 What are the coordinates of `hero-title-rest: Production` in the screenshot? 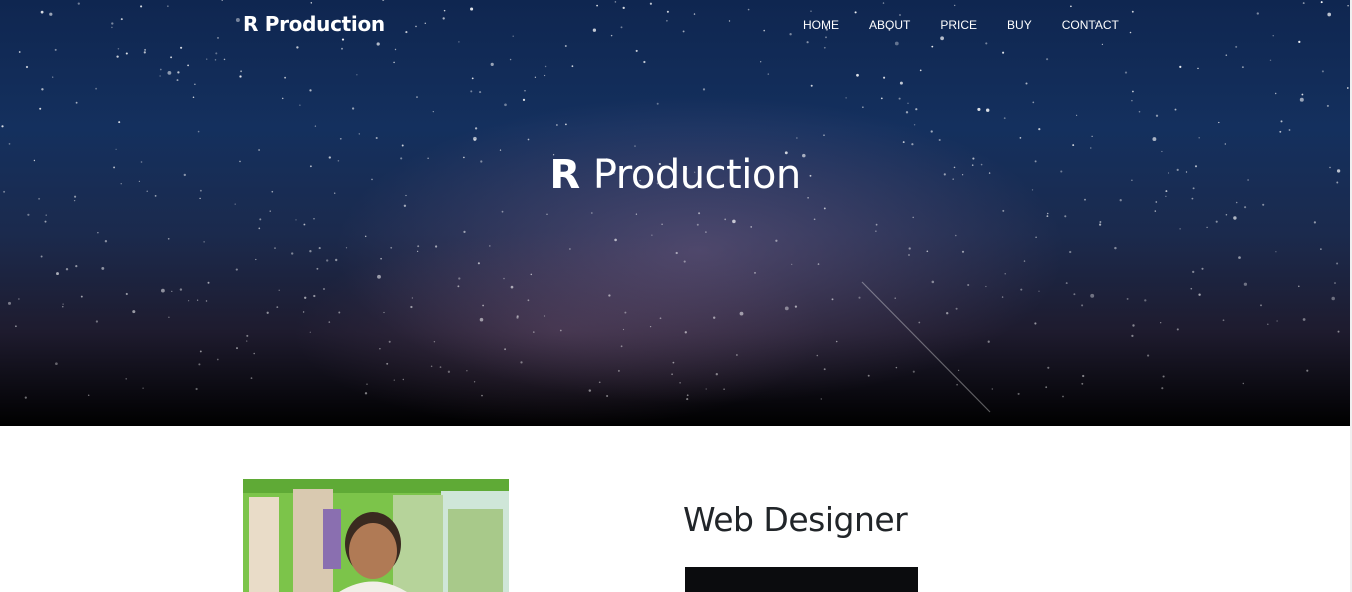 It's located at (696, 175).